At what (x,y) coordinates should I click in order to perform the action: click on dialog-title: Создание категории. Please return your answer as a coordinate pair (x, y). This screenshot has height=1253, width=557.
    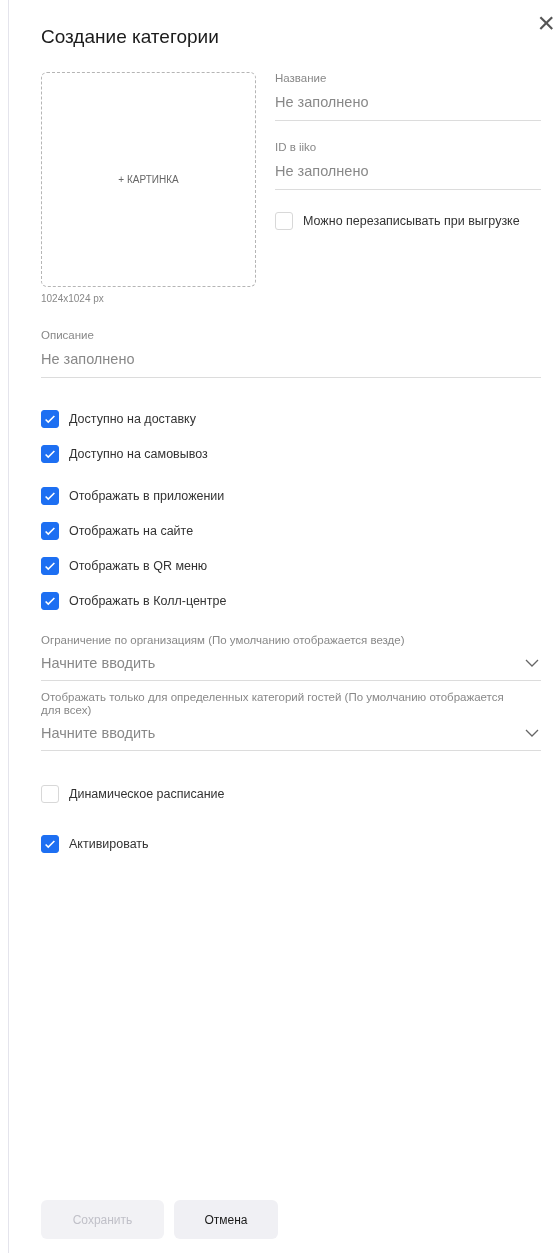
    Looking at the image, I should click on (130, 37).